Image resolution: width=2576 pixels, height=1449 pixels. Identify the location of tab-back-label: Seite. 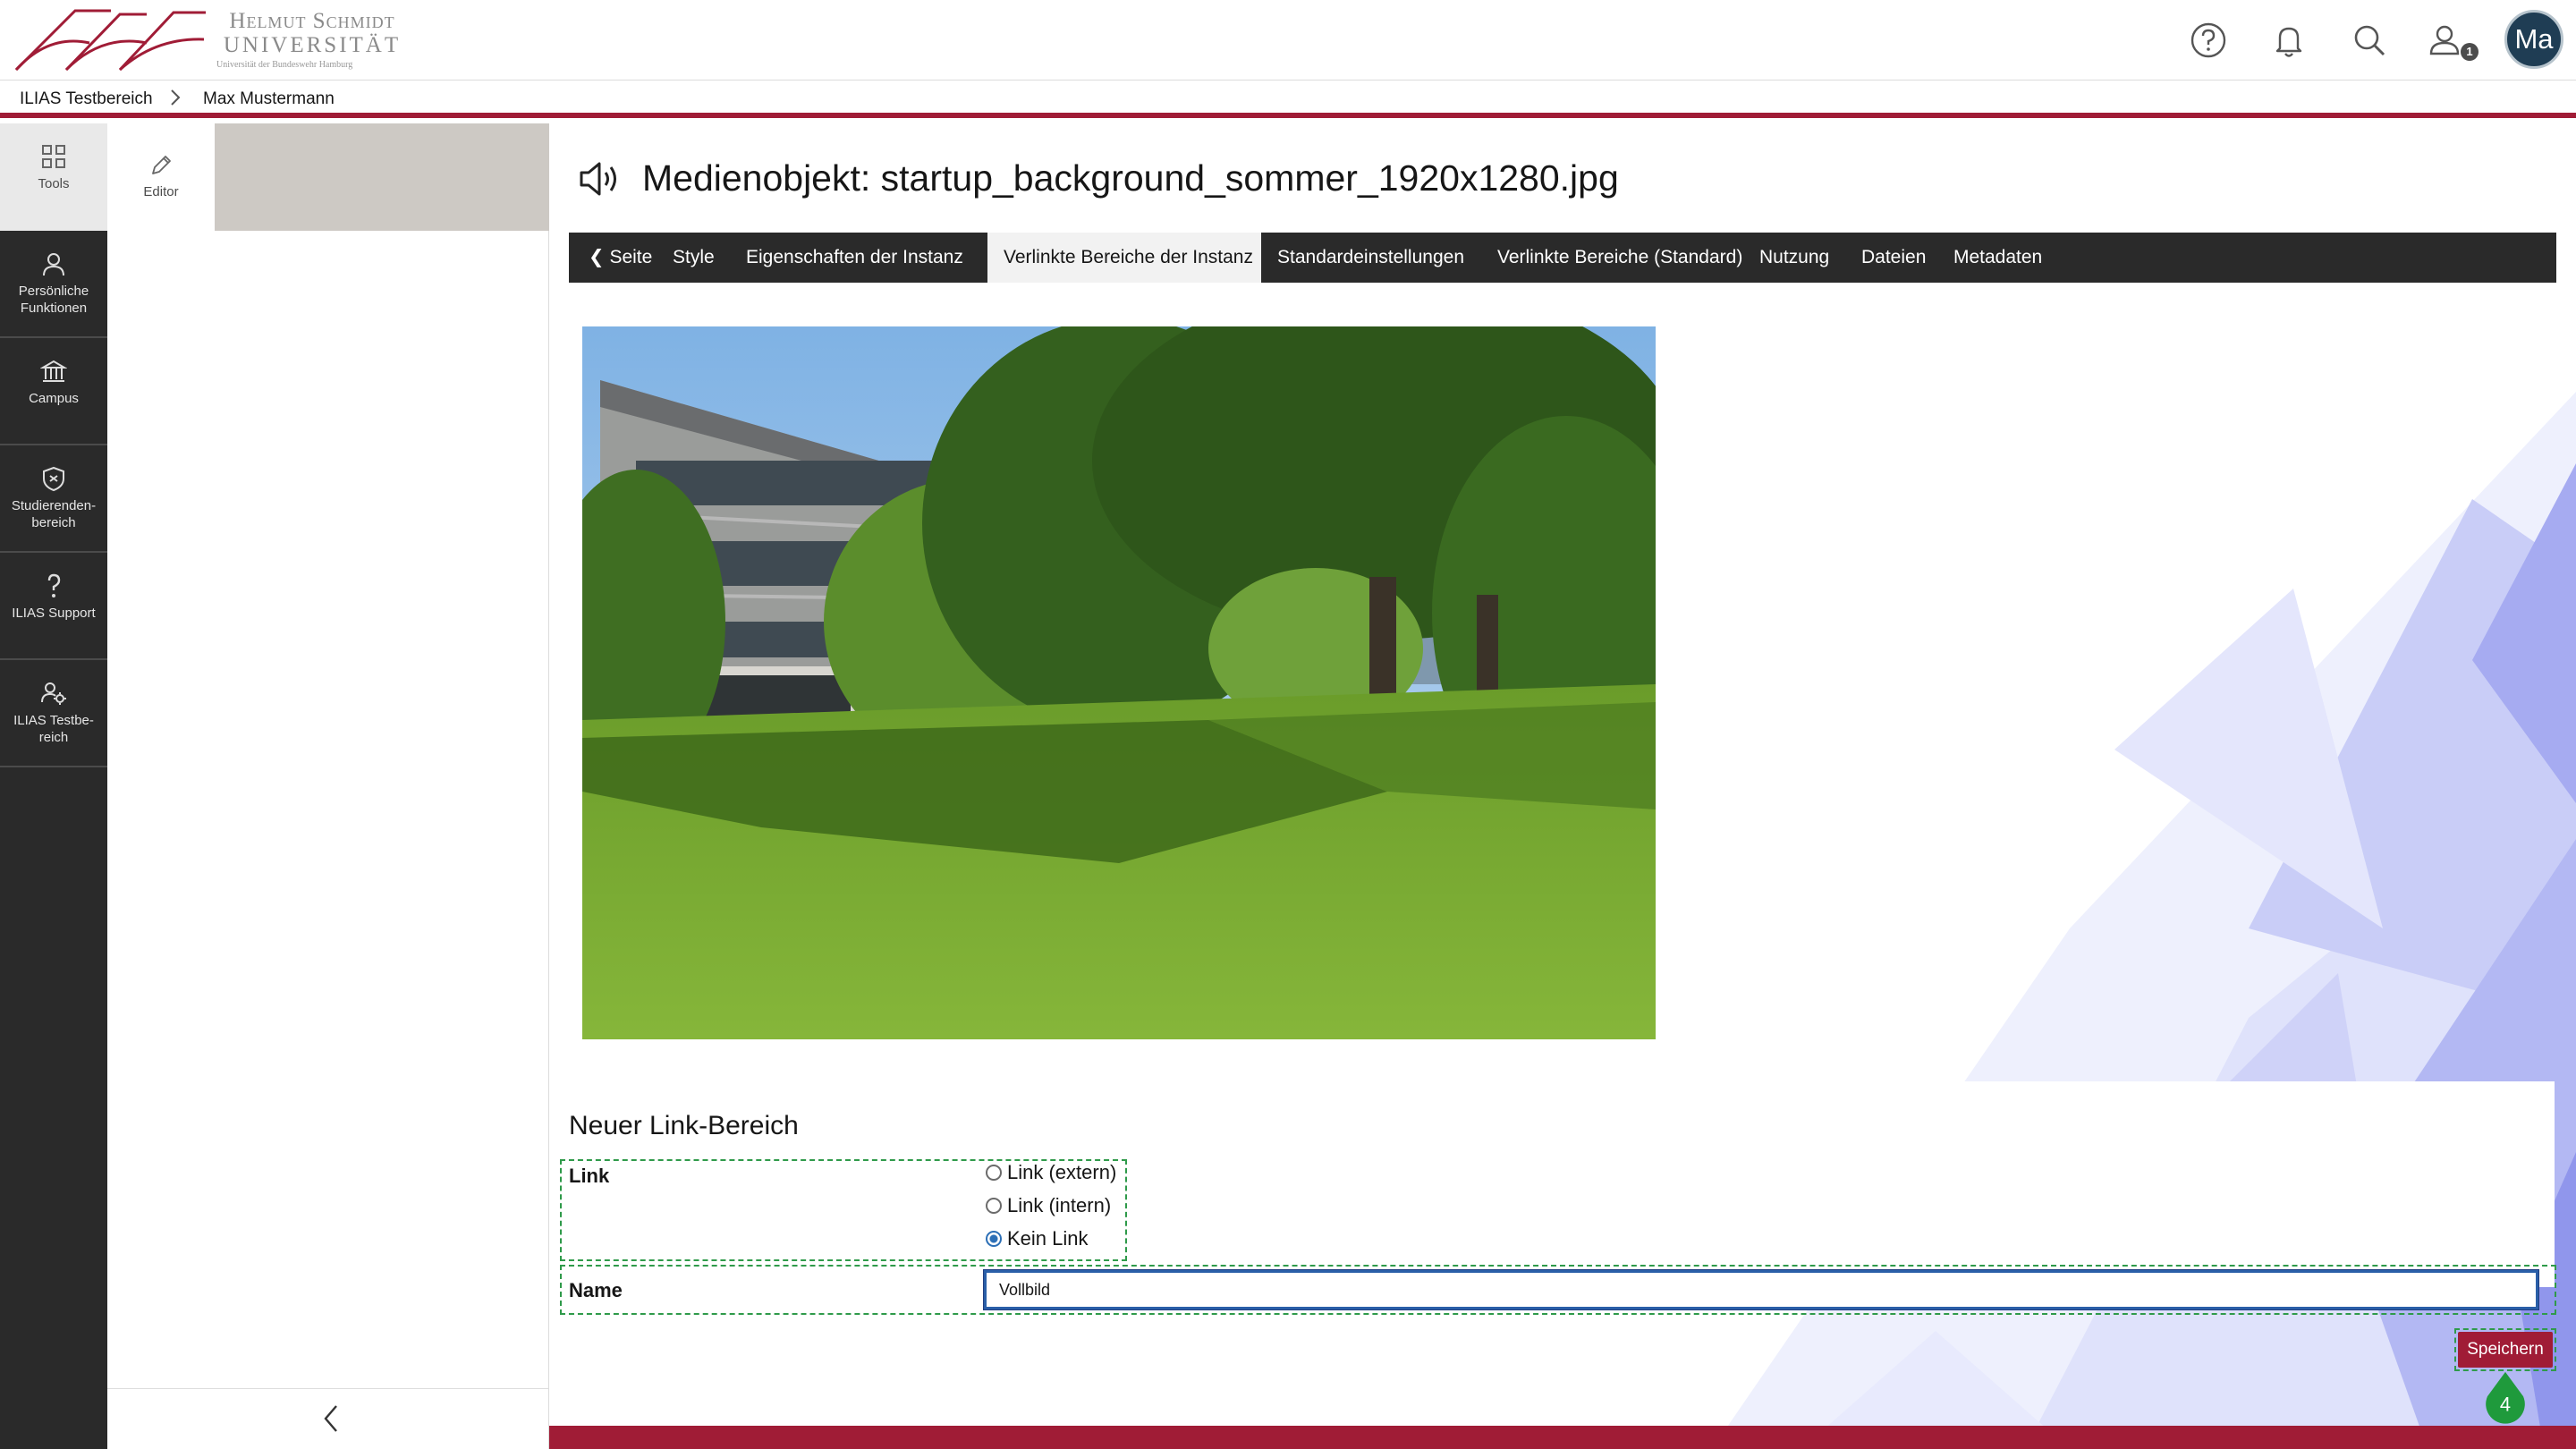
(631, 257).